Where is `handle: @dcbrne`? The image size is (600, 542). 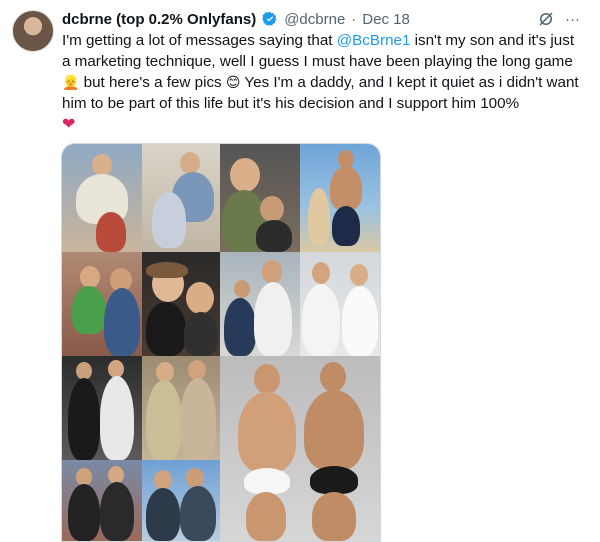
handle: @dcbrne is located at coordinates (314, 19).